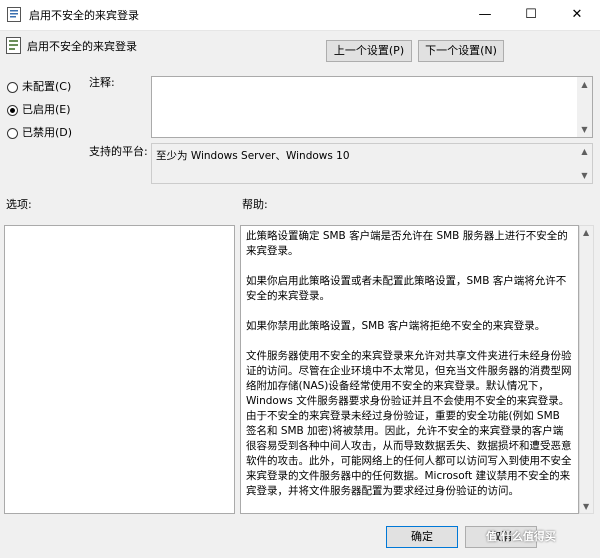 The image size is (600, 558). Describe the element at coordinates (84, 15) in the screenshot. I see `window-title: 启用不安全的来宾登录` at that location.